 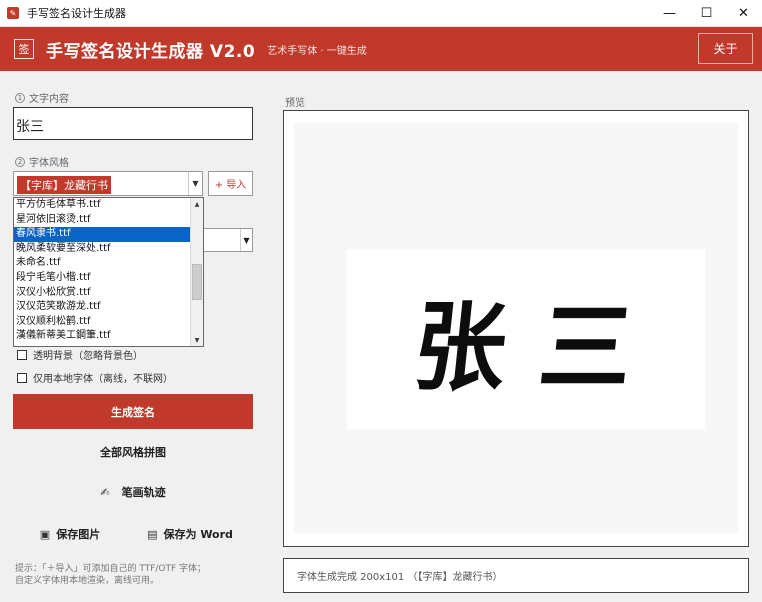 What do you see at coordinates (190, 534) in the screenshot?
I see `save-word-button: ▤ 保存为 Word` at bounding box center [190, 534].